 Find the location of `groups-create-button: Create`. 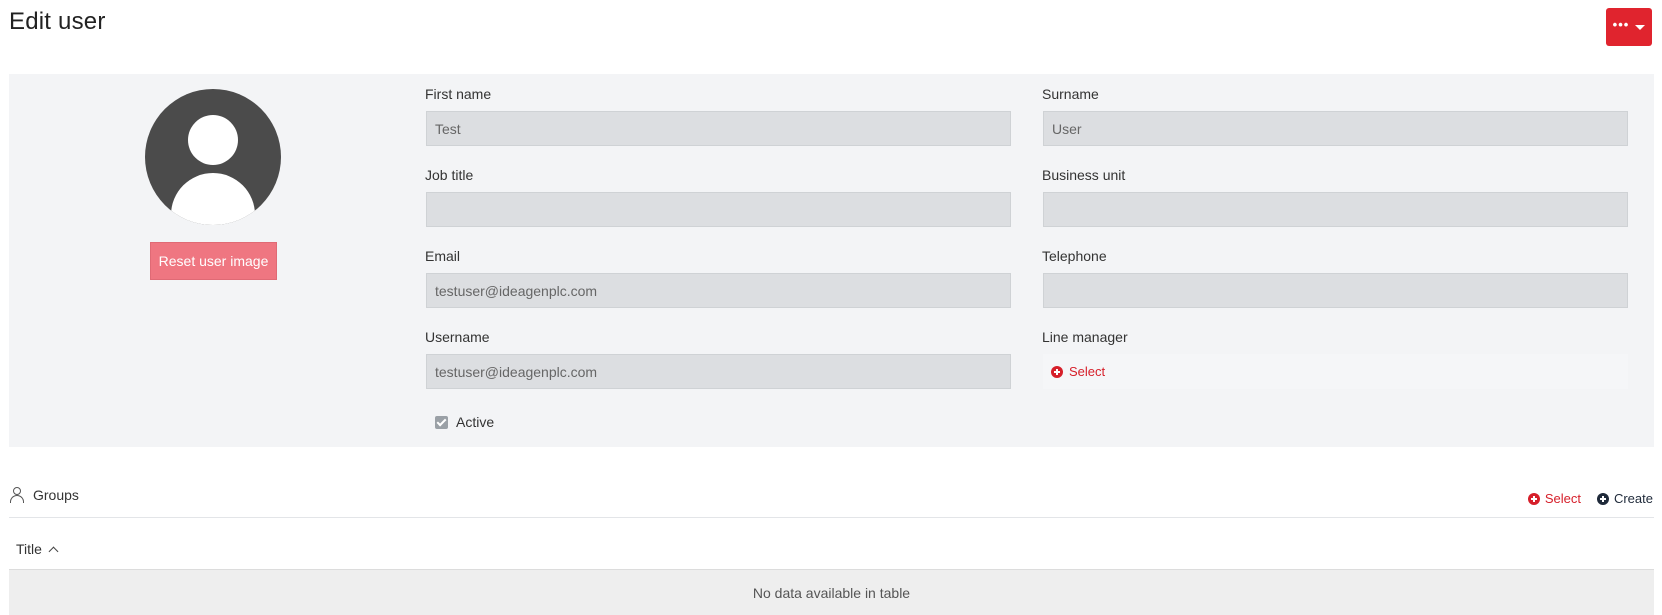

groups-create-button: Create is located at coordinates (1624, 498).